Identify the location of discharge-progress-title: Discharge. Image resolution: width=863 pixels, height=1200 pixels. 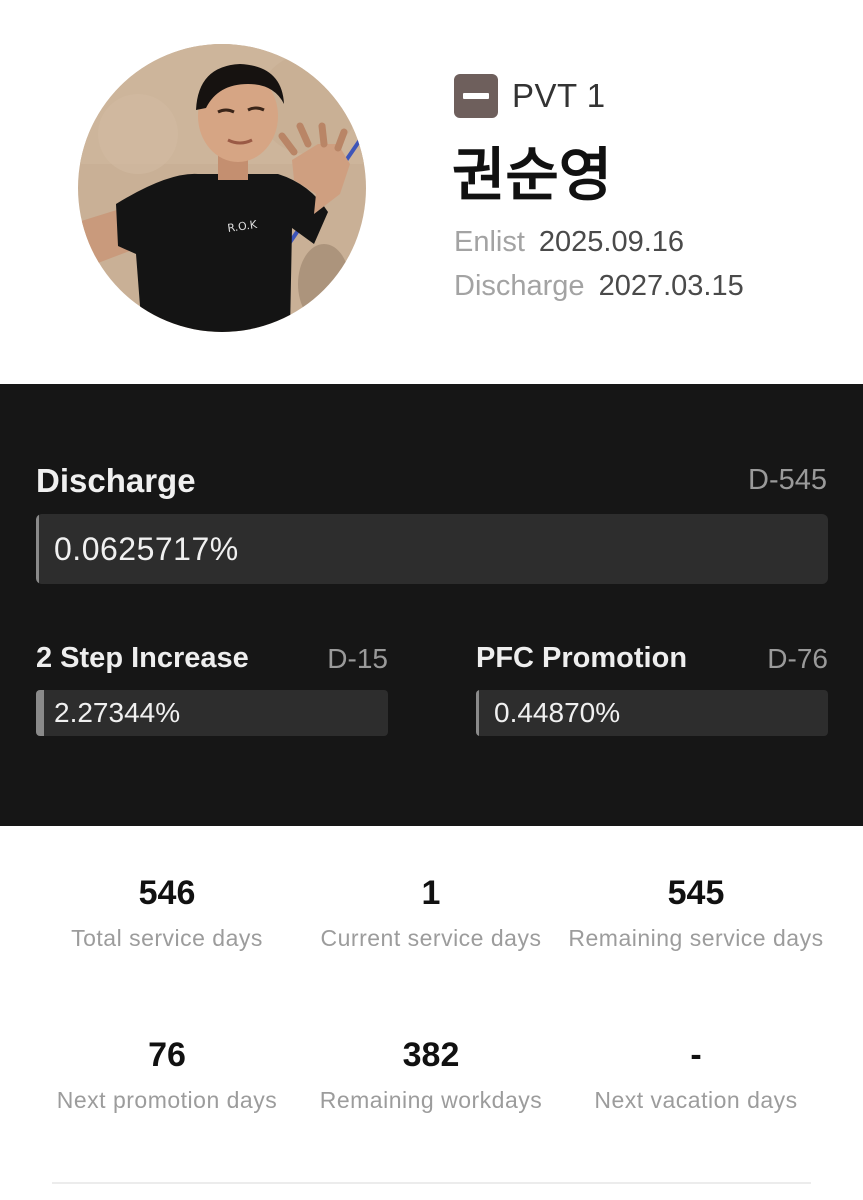
(116, 480).